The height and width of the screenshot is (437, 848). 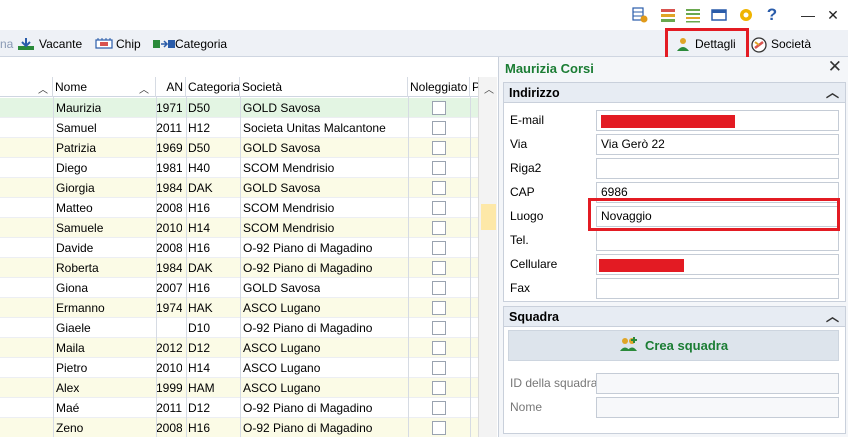 I want to click on gear-icon, so click(x=746, y=15).